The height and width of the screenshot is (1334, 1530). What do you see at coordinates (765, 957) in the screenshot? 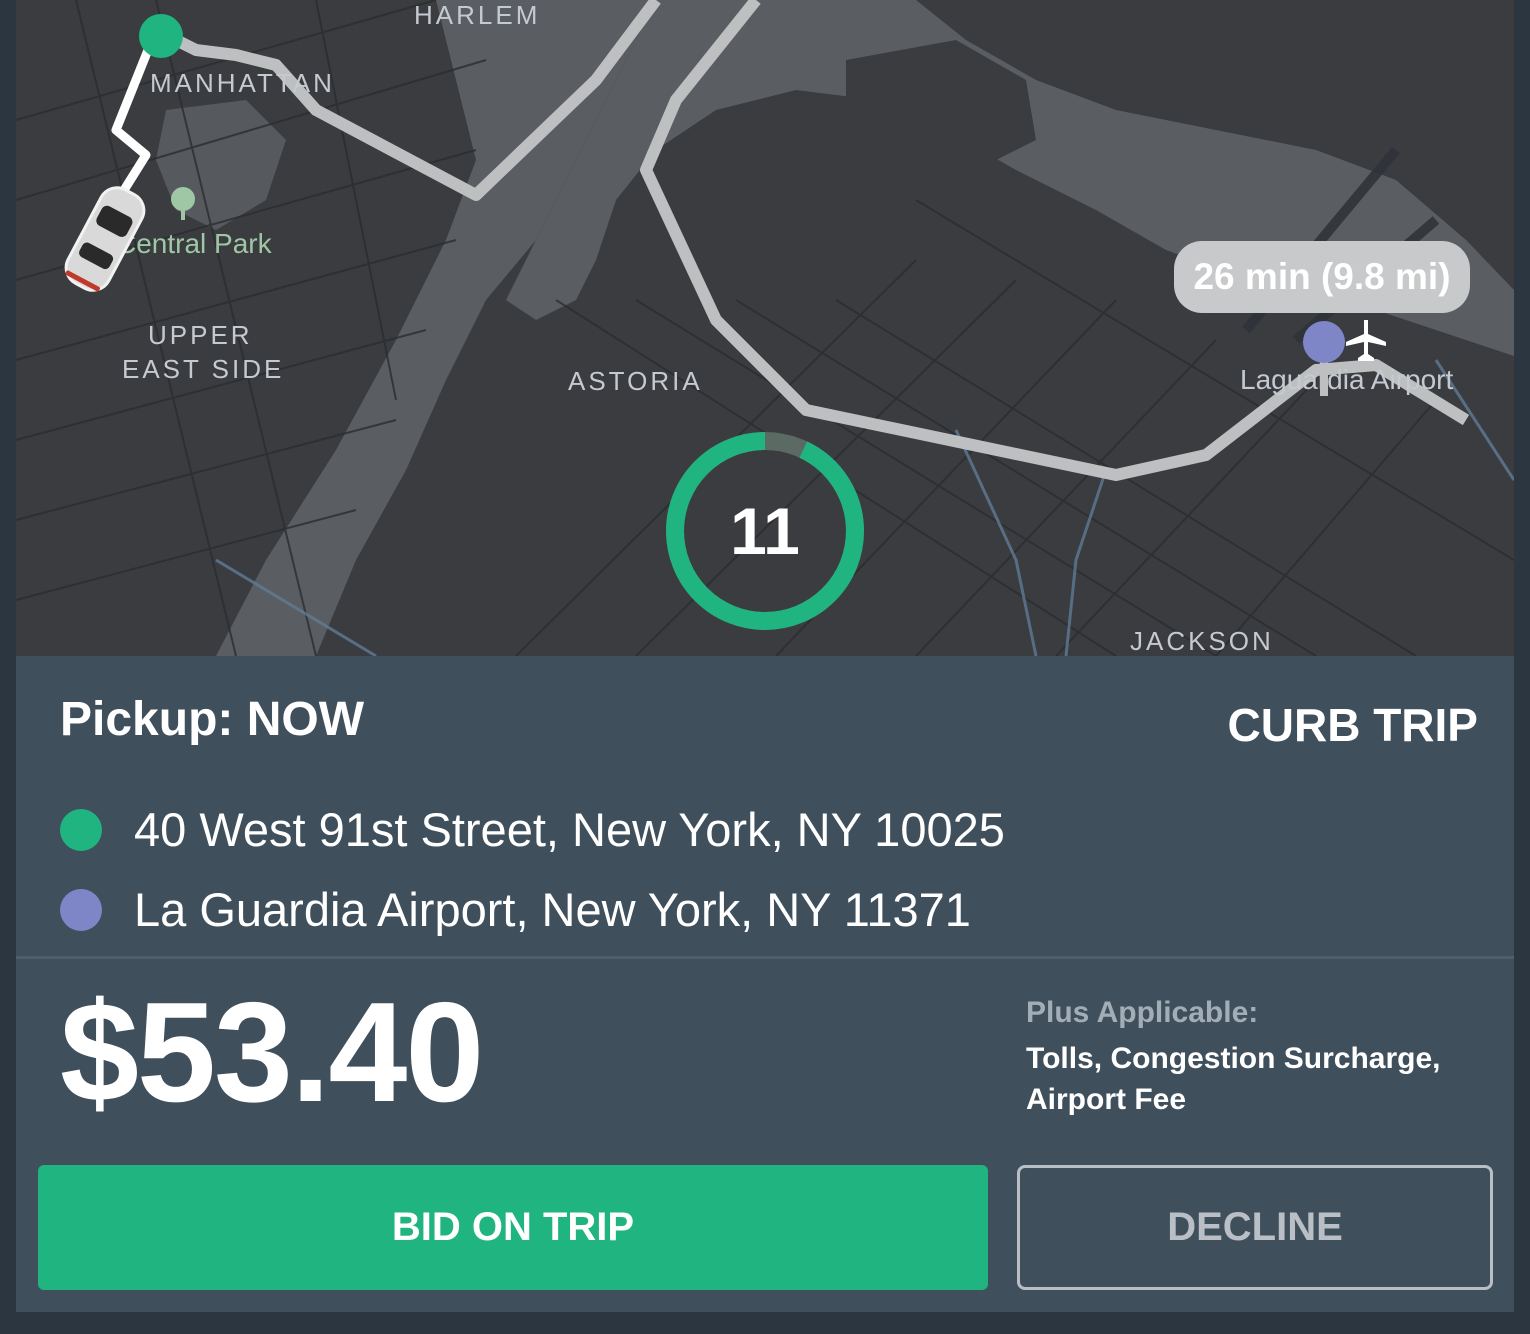
I see `divider` at bounding box center [765, 957].